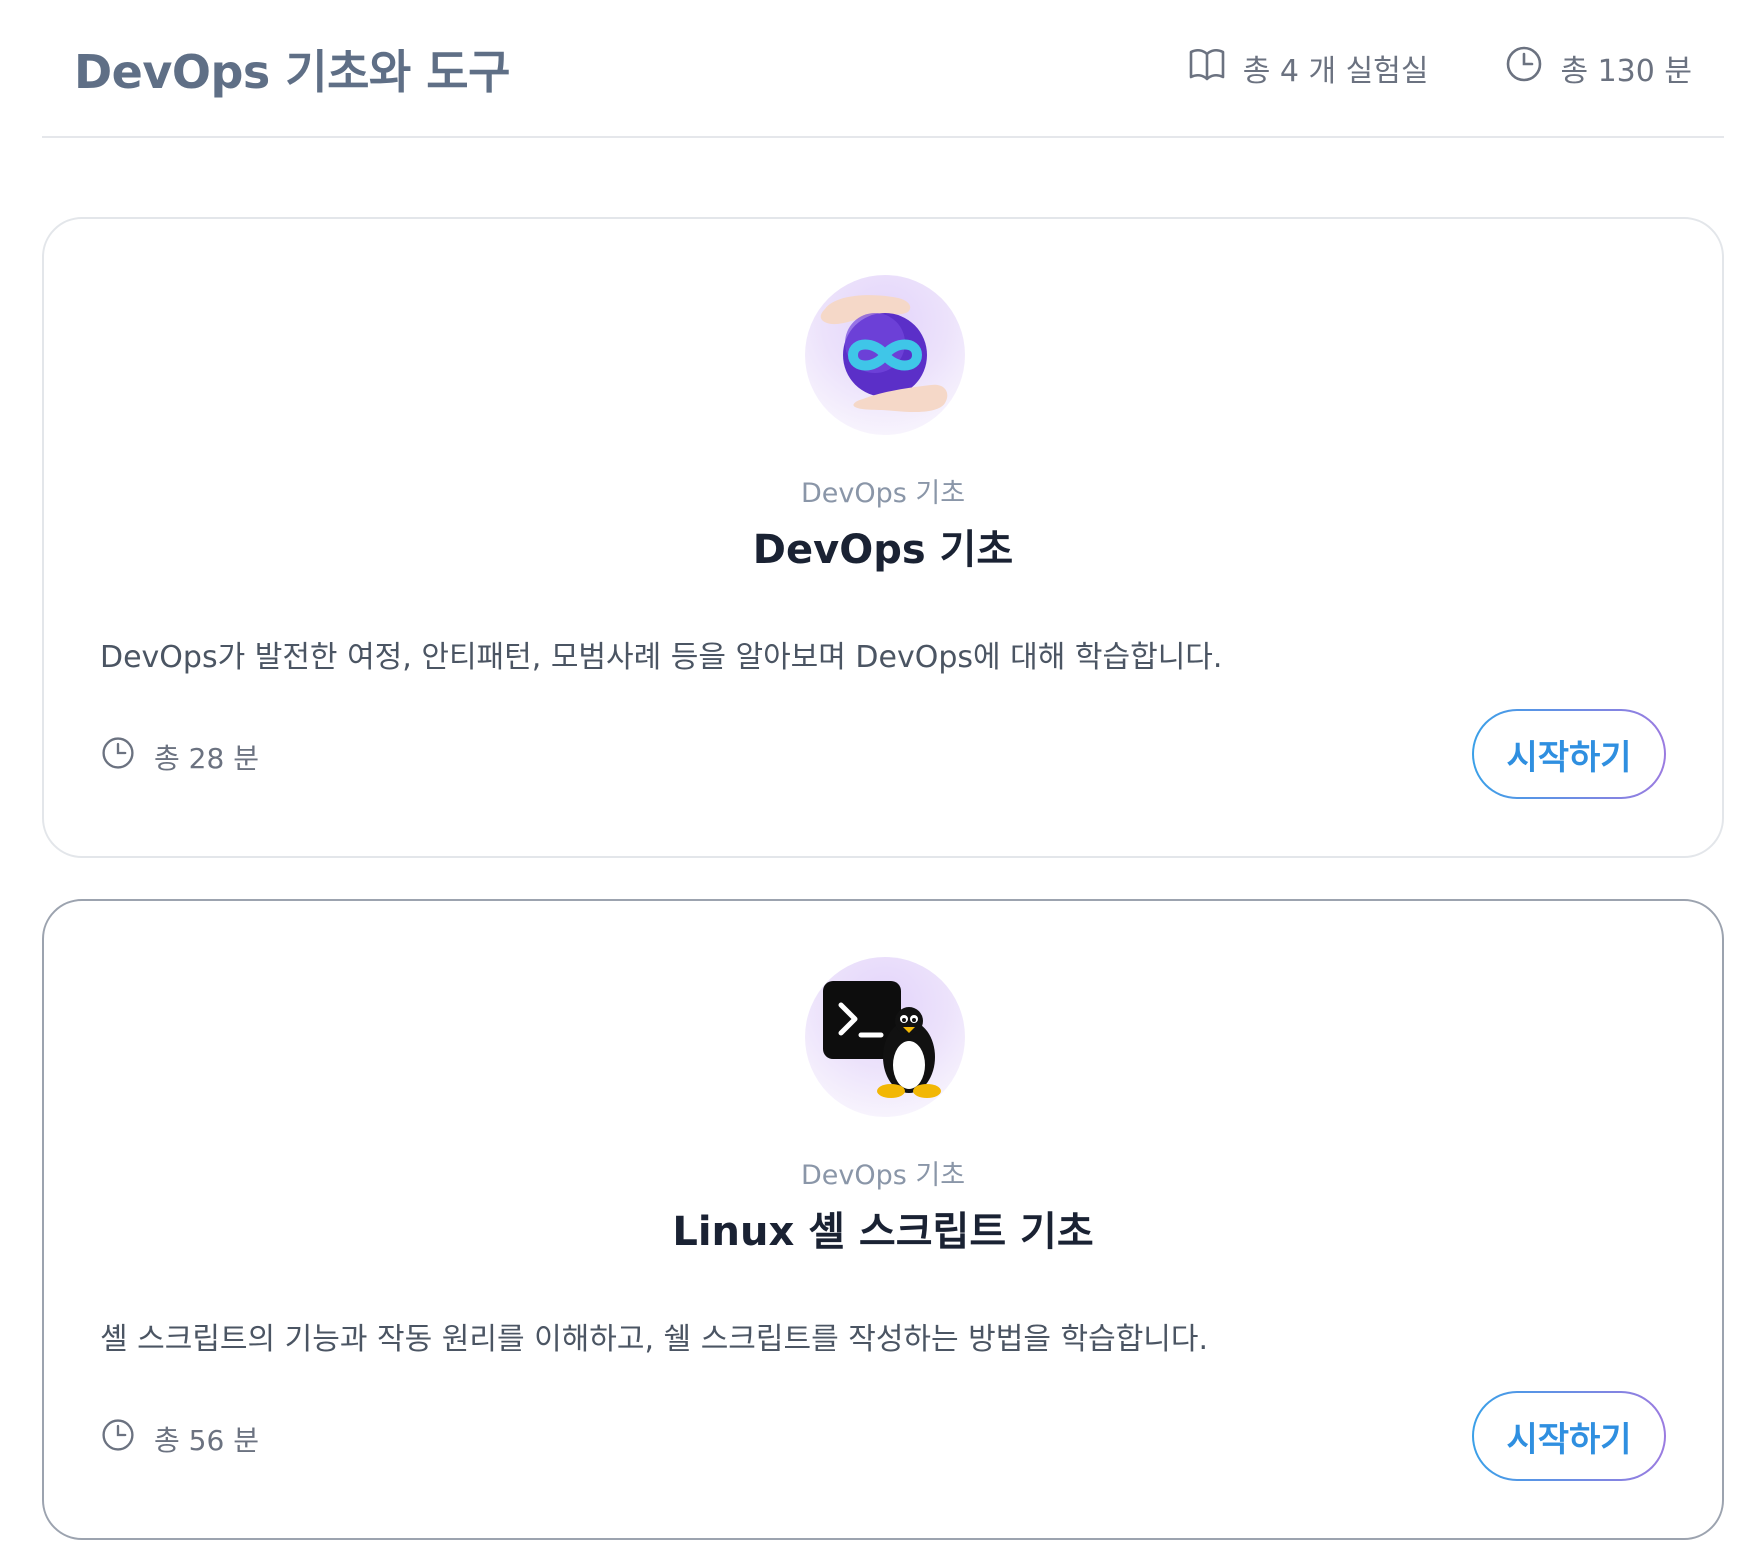 This screenshot has width=1760, height=1556. What do you see at coordinates (1207, 68) in the screenshot?
I see `book-icon` at bounding box center [1207, 68].